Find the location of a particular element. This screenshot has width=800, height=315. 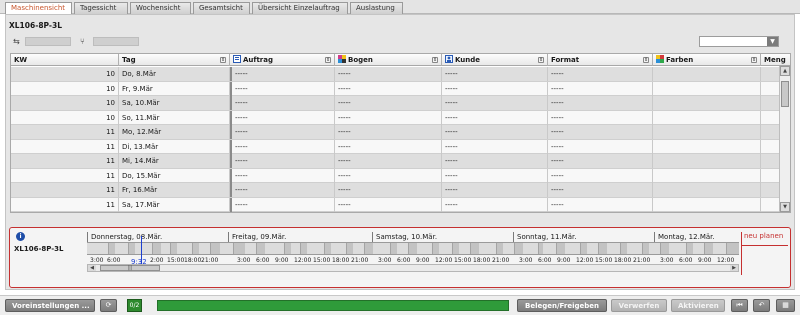

table-cell-kw: 10 is located at coordinates (65, 74).